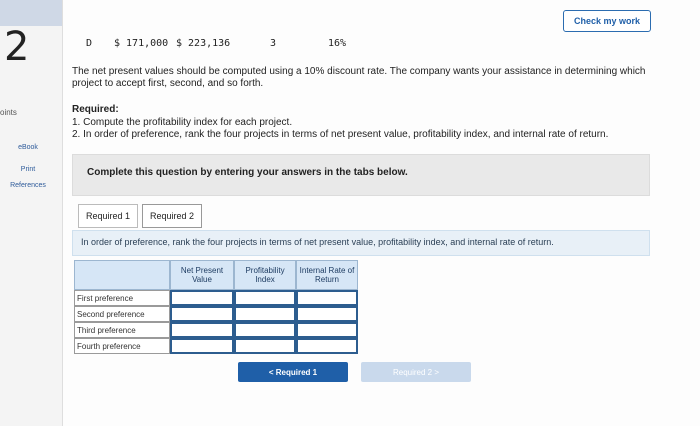 Image resolution: width=700 pixels, height=426 pixels. Describe the element at coordinates (17, 47) in the screenshot. I see `question-number: 2` at that location.